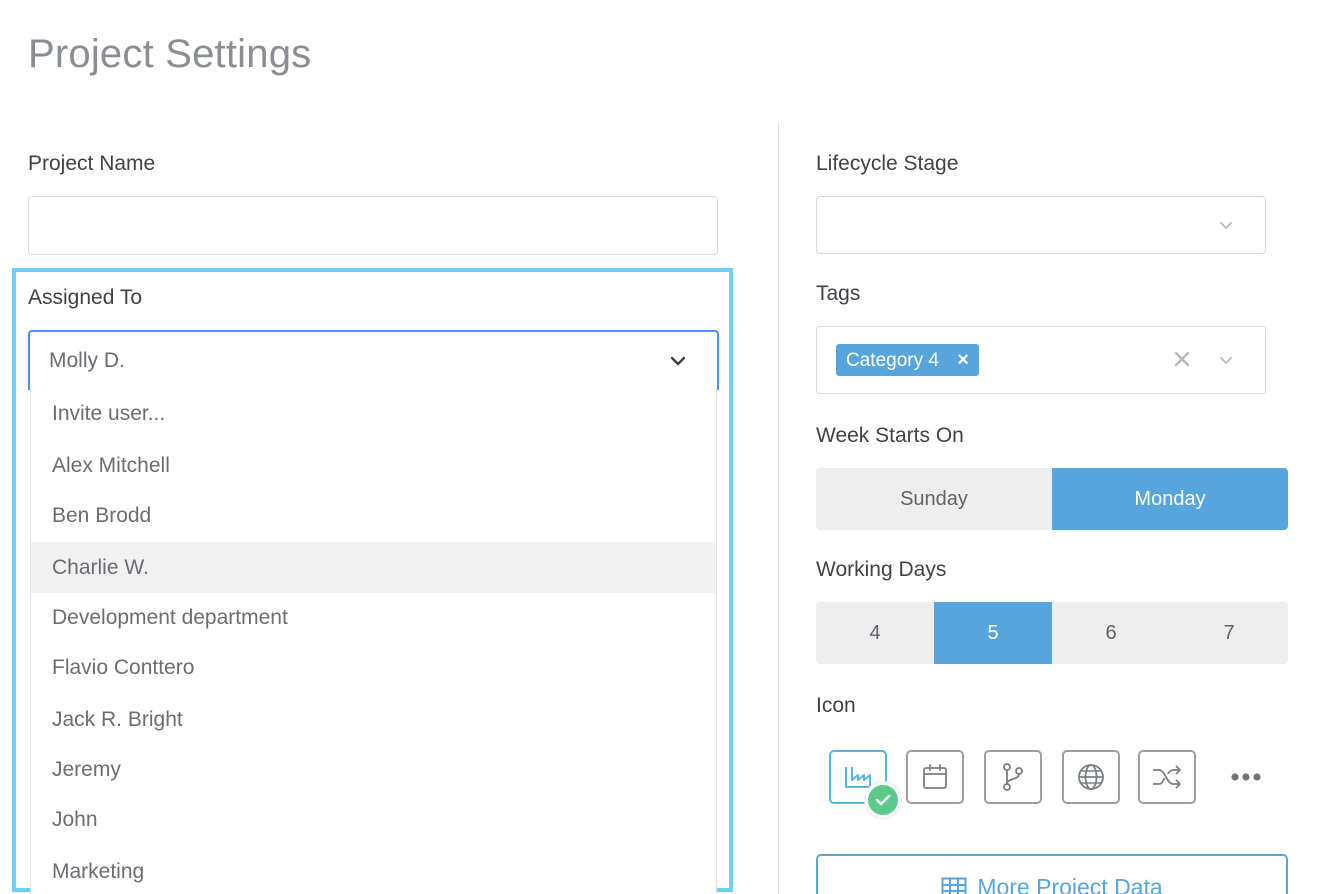 Image resolution: width=1322 pixels, height=894 pixels. Describe the element at coordinates (1182, 359) in the screenshot. I see `clear-icon` at that location.